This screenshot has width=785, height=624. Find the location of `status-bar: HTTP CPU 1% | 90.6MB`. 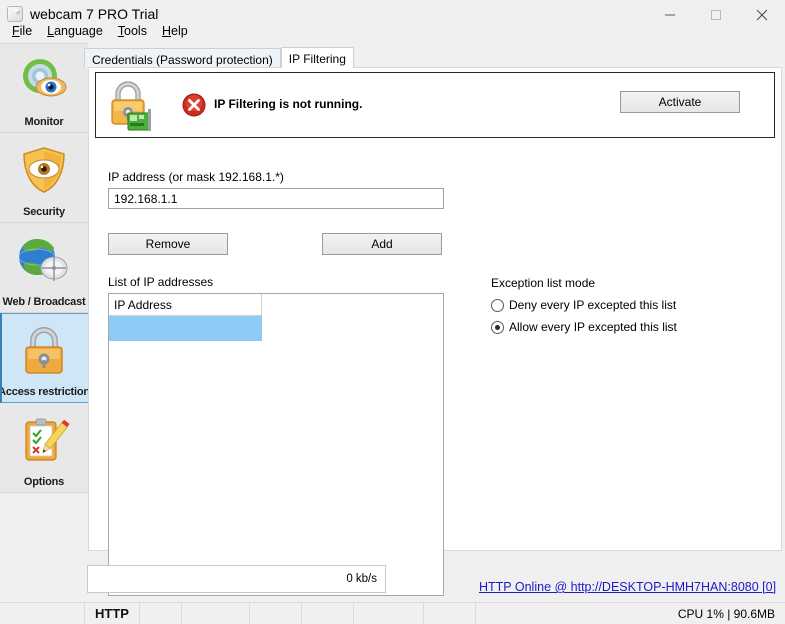

status-bar: HTTP CPU 1% | 90.6MB is located at coordinates (392, 613).